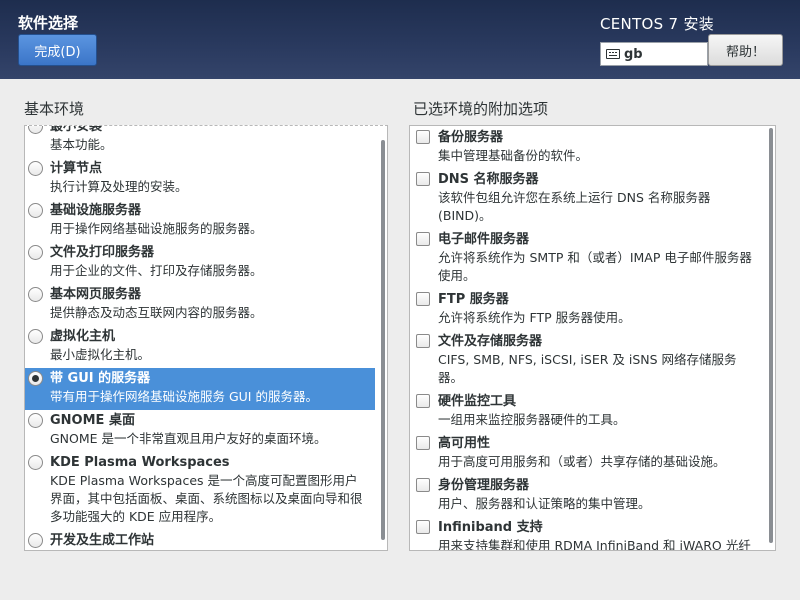 This screenshot has height=600, width=800. I want to click on addon-item-title: 文件及存储服务器, so click(490, 341).